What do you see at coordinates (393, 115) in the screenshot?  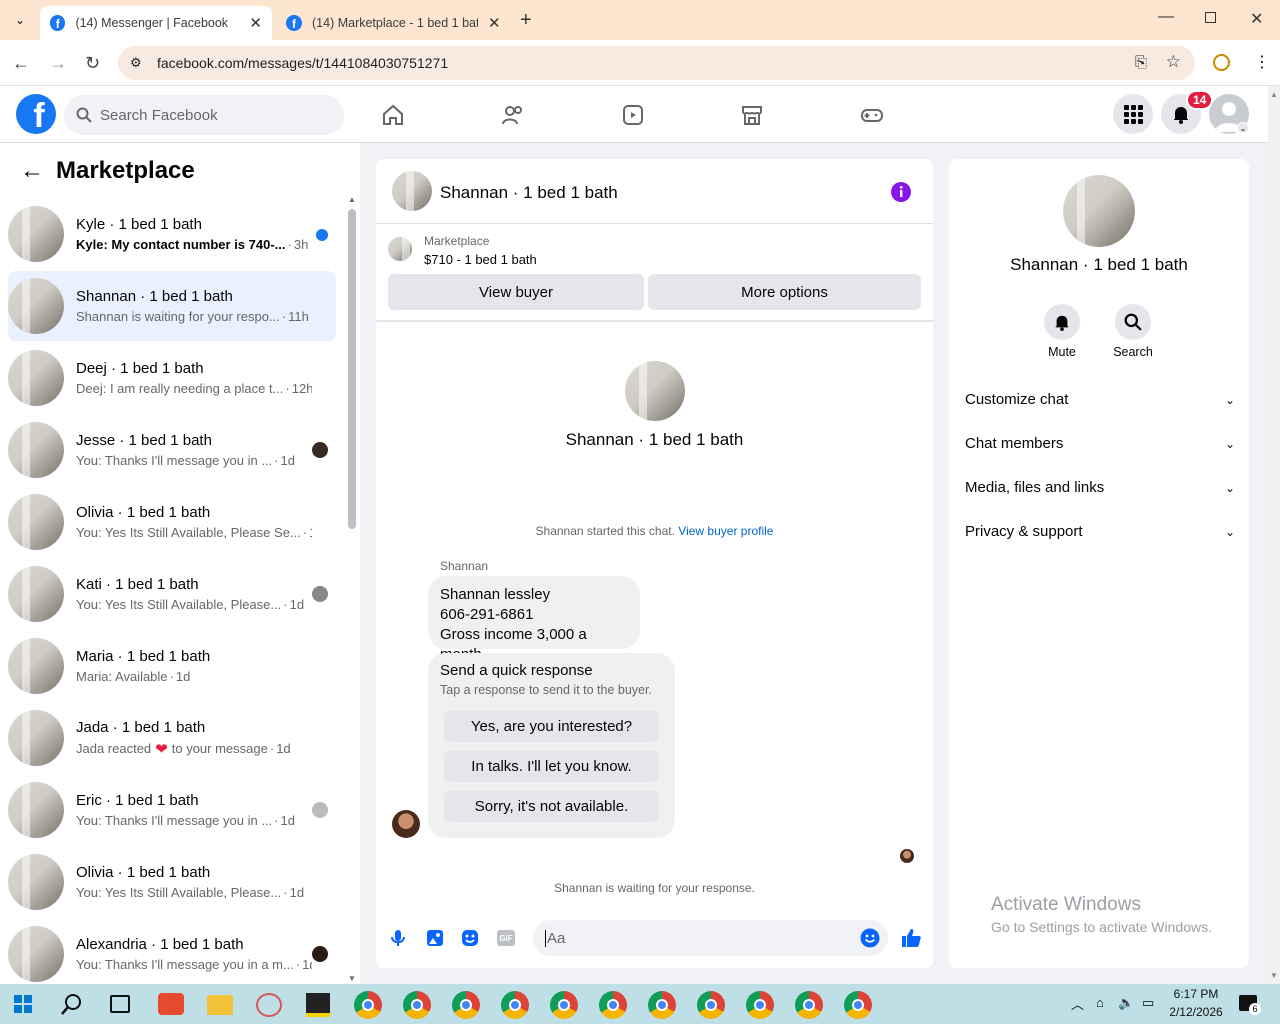 I see `home-icon` at bounding box center [393, 115].